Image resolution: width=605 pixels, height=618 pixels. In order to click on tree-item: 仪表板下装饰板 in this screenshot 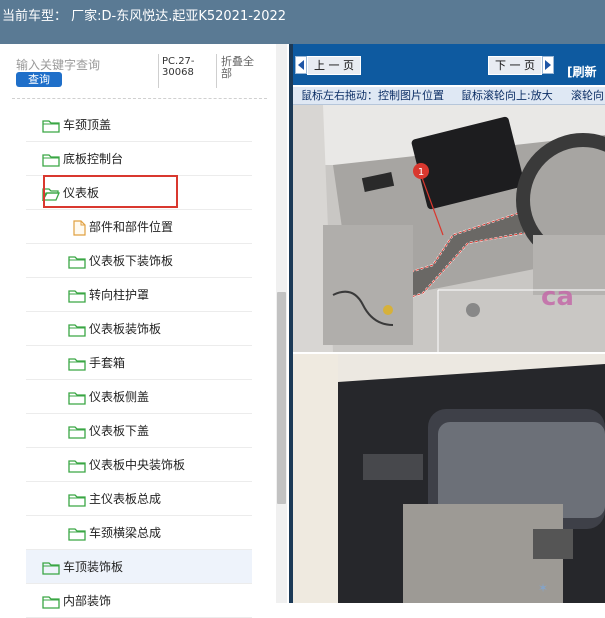, I will do `click(139, 261)`.